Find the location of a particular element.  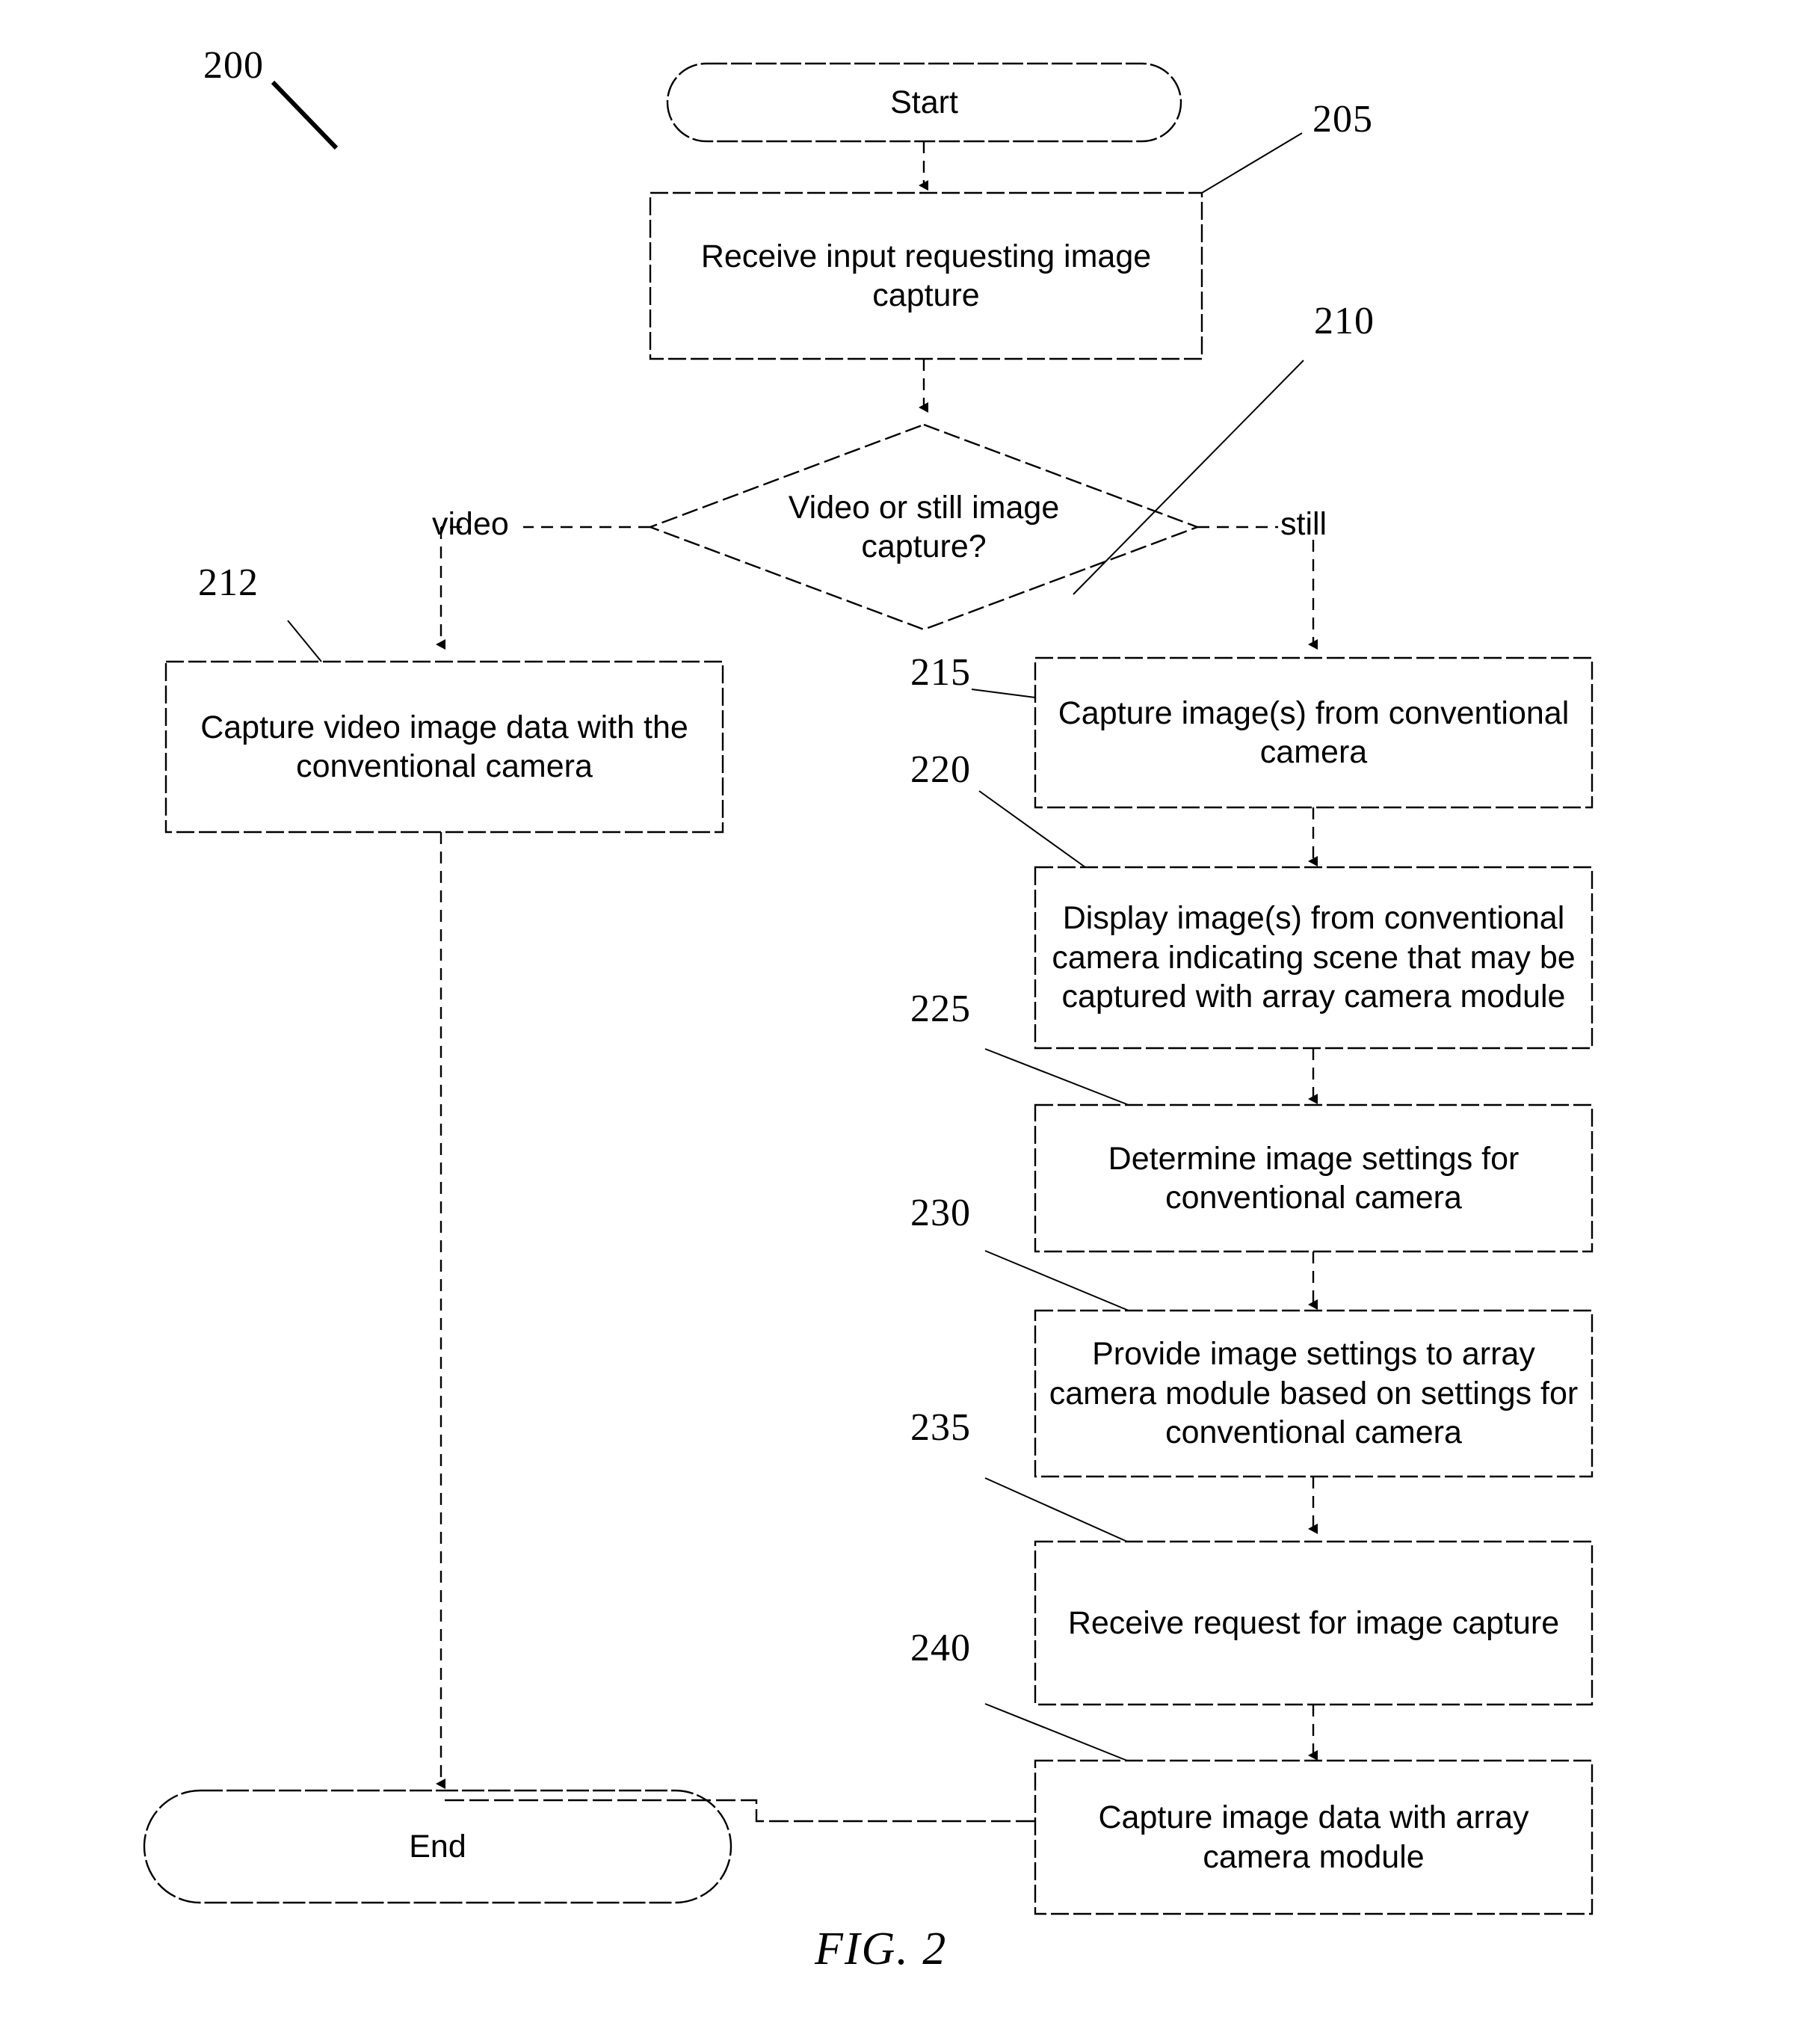

box-235-shape is located at coordinates (1314, 1623).